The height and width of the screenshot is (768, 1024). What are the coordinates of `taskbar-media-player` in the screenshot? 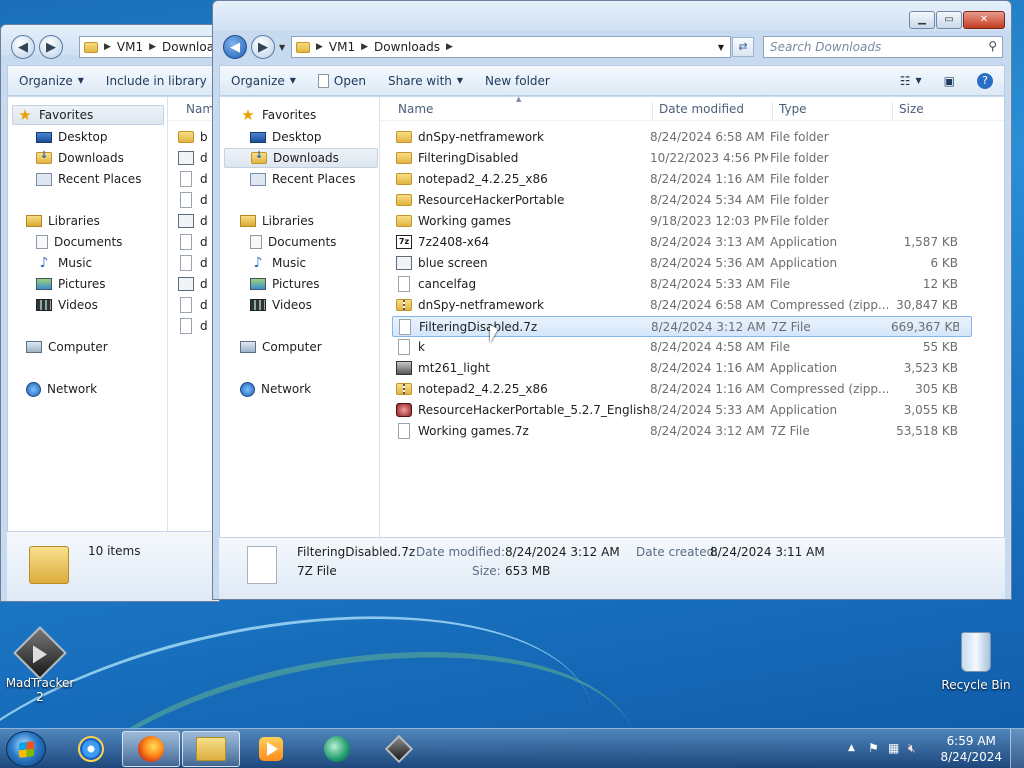 It's located at (271, 749).